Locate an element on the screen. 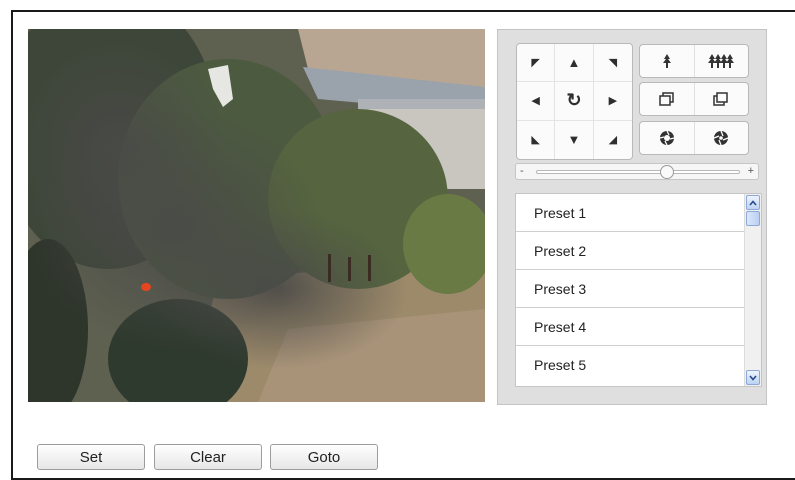 This screenshot has width=795, height=480. arrow-up-left-icon: ◤ is located at coordinates (535, 63).